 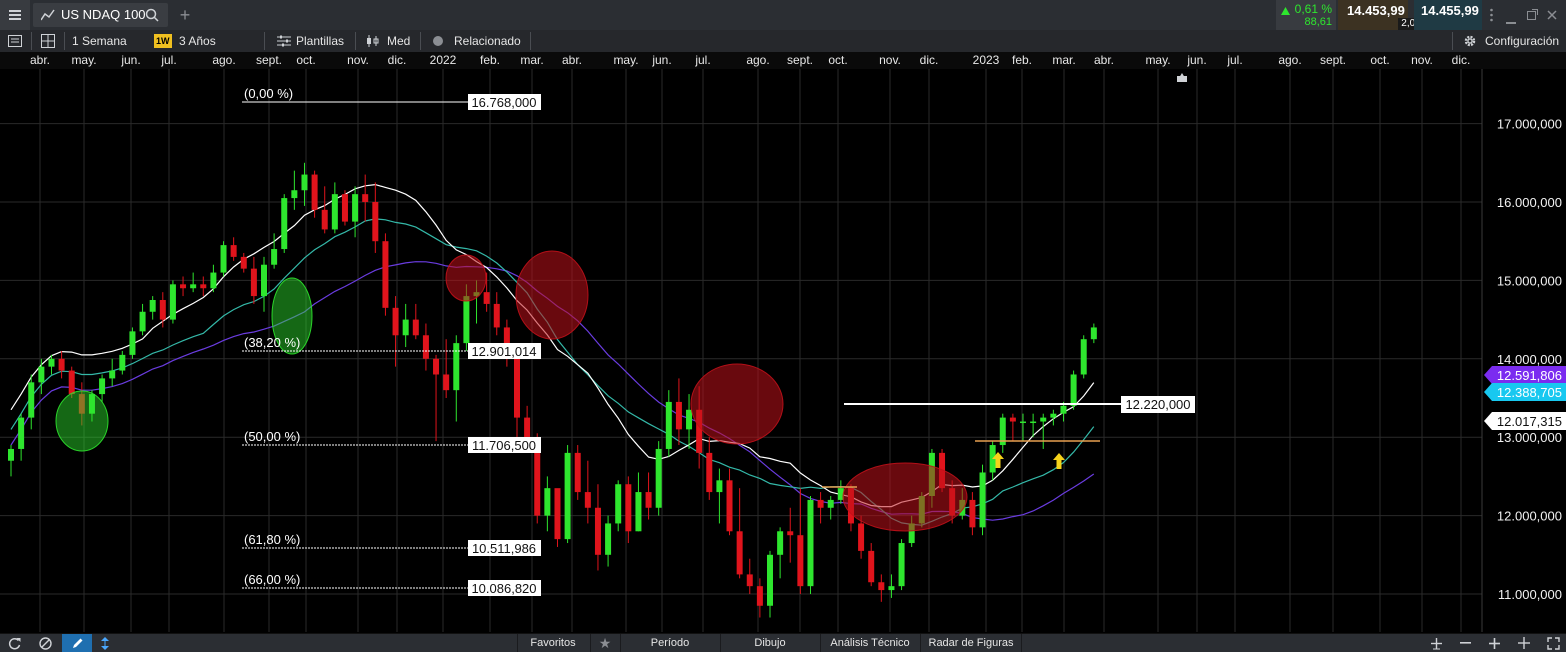 I want to click on pencil-icon, so click(x=77, y=643).